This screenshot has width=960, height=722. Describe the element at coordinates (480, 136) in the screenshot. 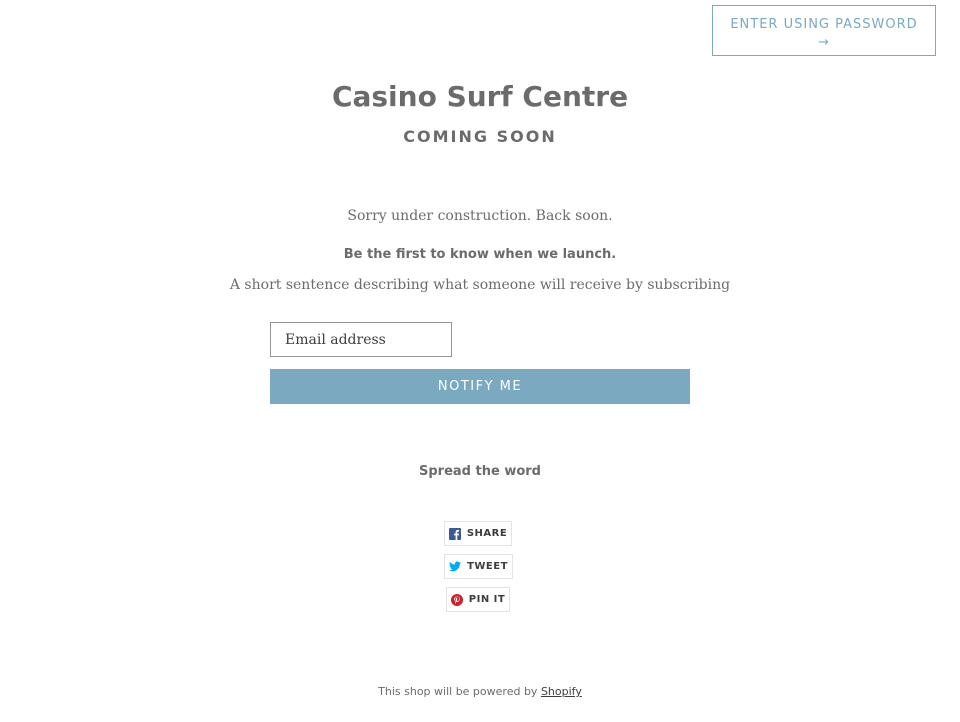

I see `coming-soon-label: COMING SOON` at that location.